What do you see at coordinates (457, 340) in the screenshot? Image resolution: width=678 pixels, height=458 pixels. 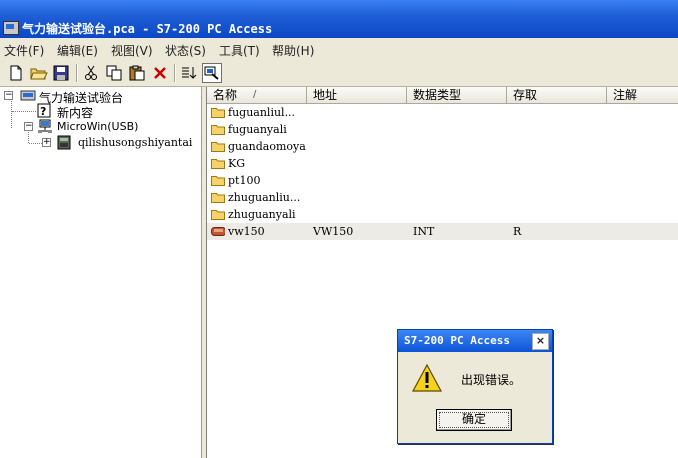 I see `dialog-title: S7-200 PC Access` at bounding box center [457, 340].